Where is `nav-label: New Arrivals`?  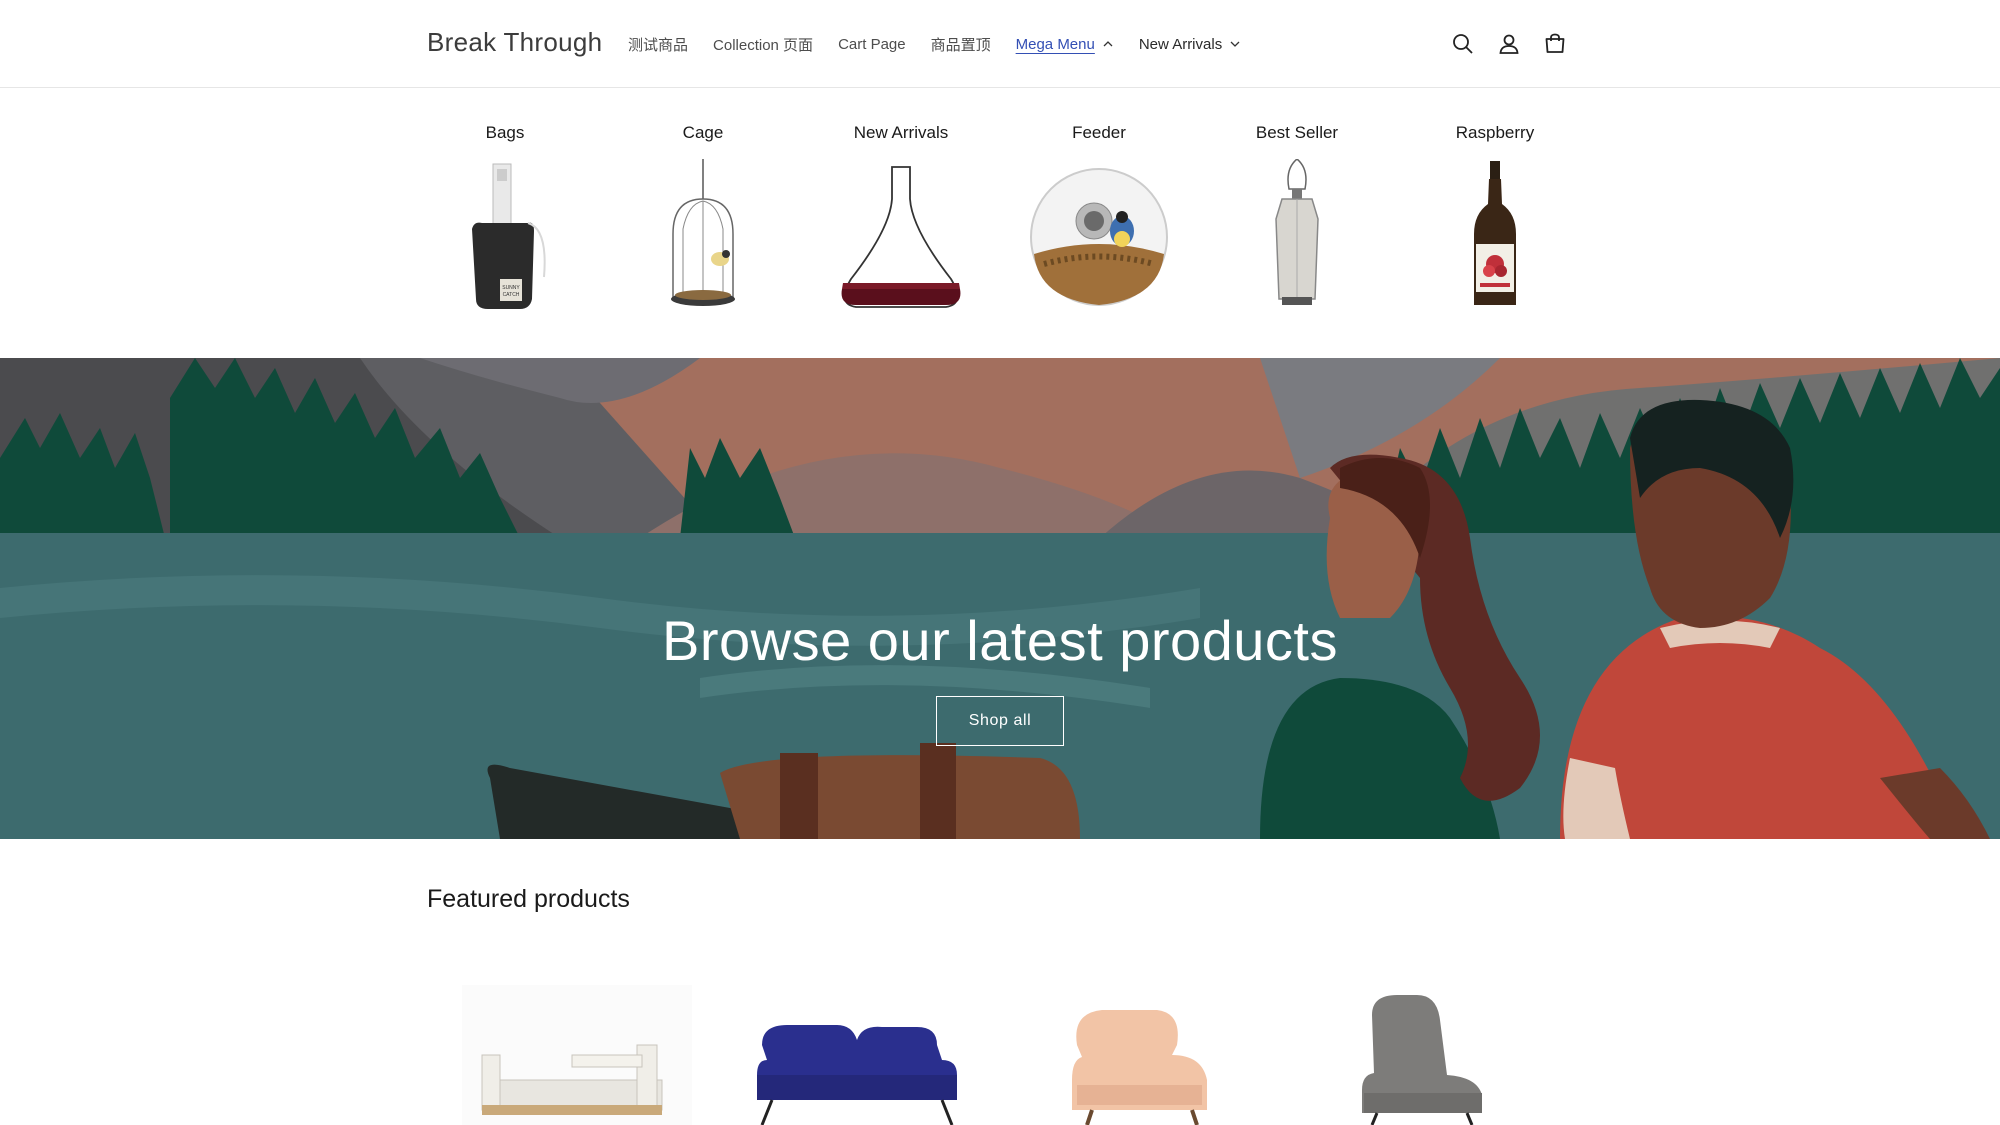
nav-label: New Arrivals is located at coordinates (1180, 44).